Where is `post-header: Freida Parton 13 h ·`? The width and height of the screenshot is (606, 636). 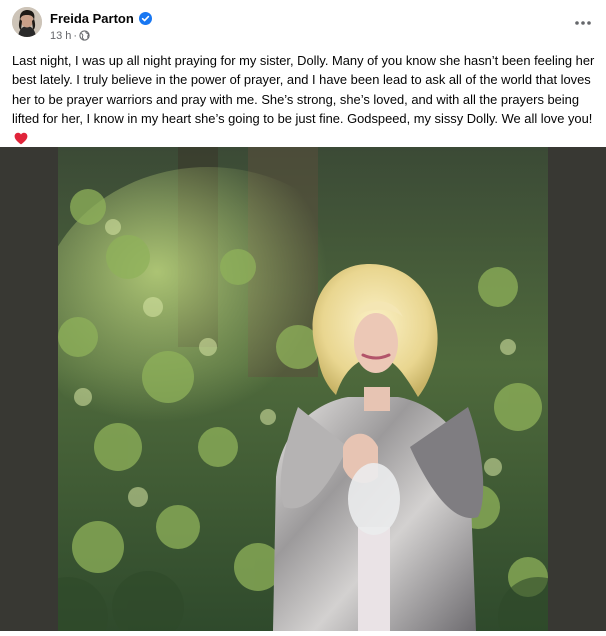
post-header: Freida Parton 13 h · is located at coordinates (303, 23).